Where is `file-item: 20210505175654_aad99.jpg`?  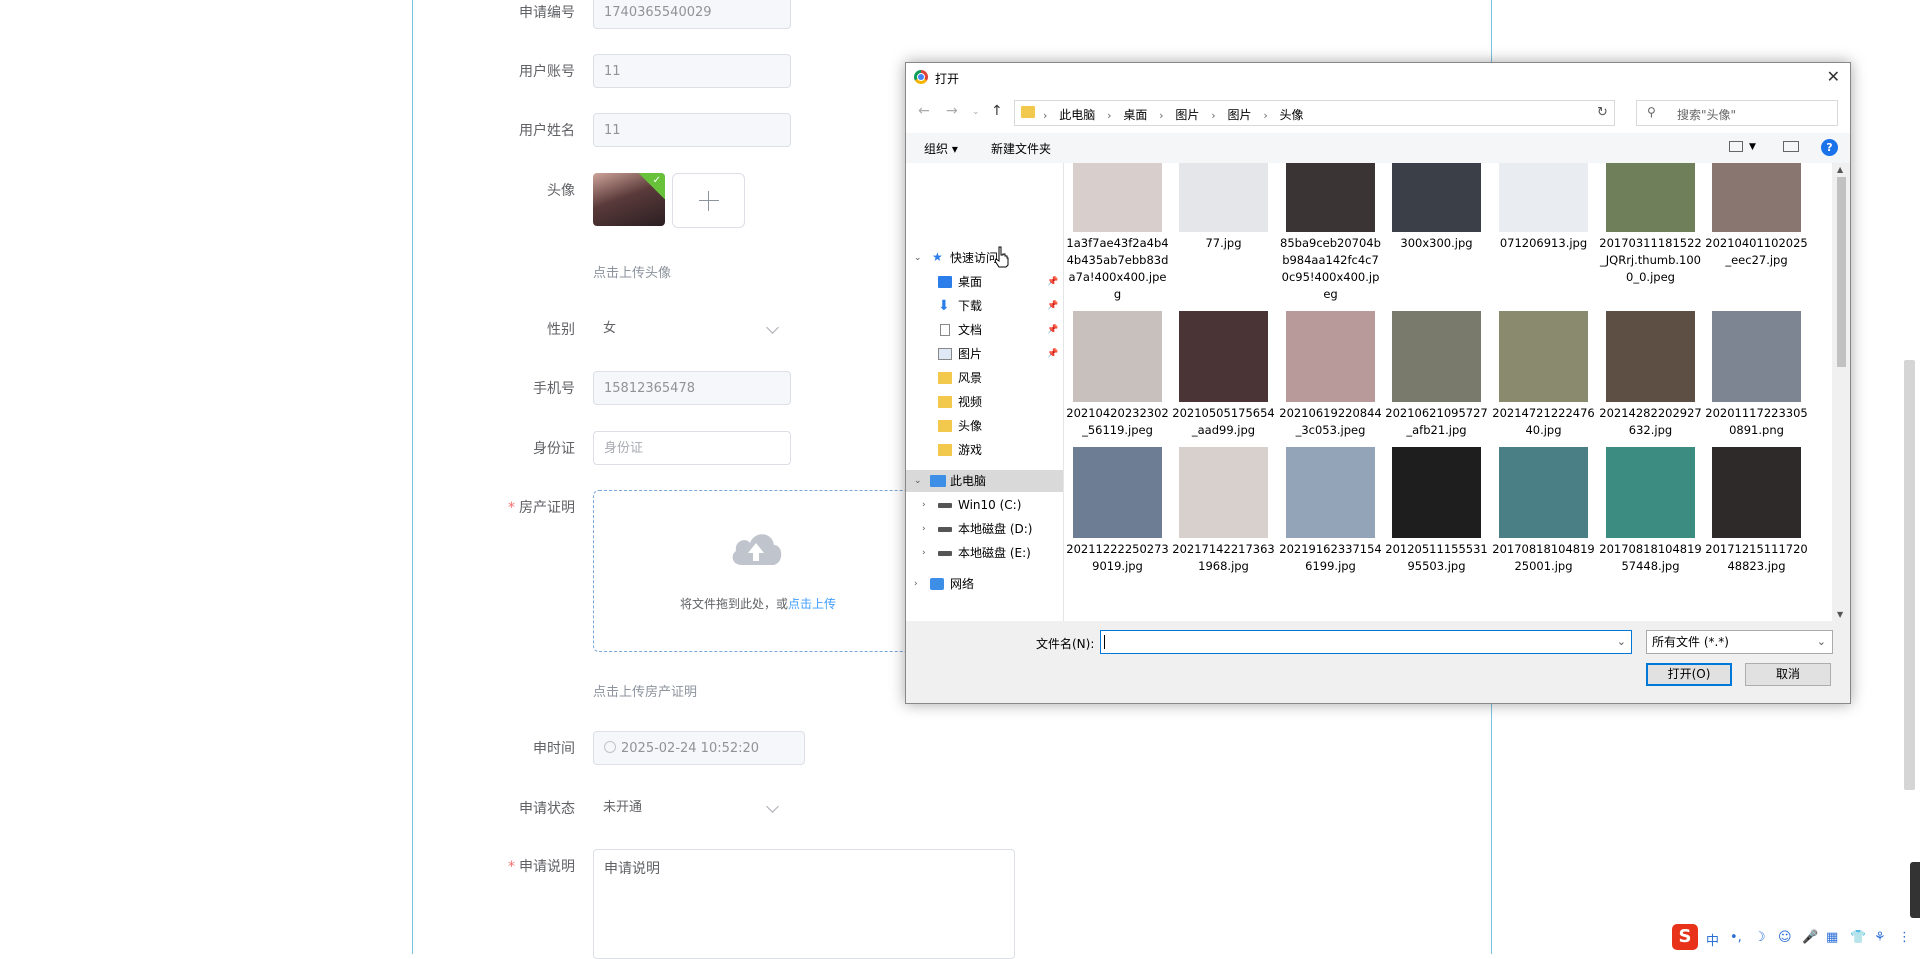
file-item: 20210505175654_aad99.jpg is located at coordinates (1223, 374).